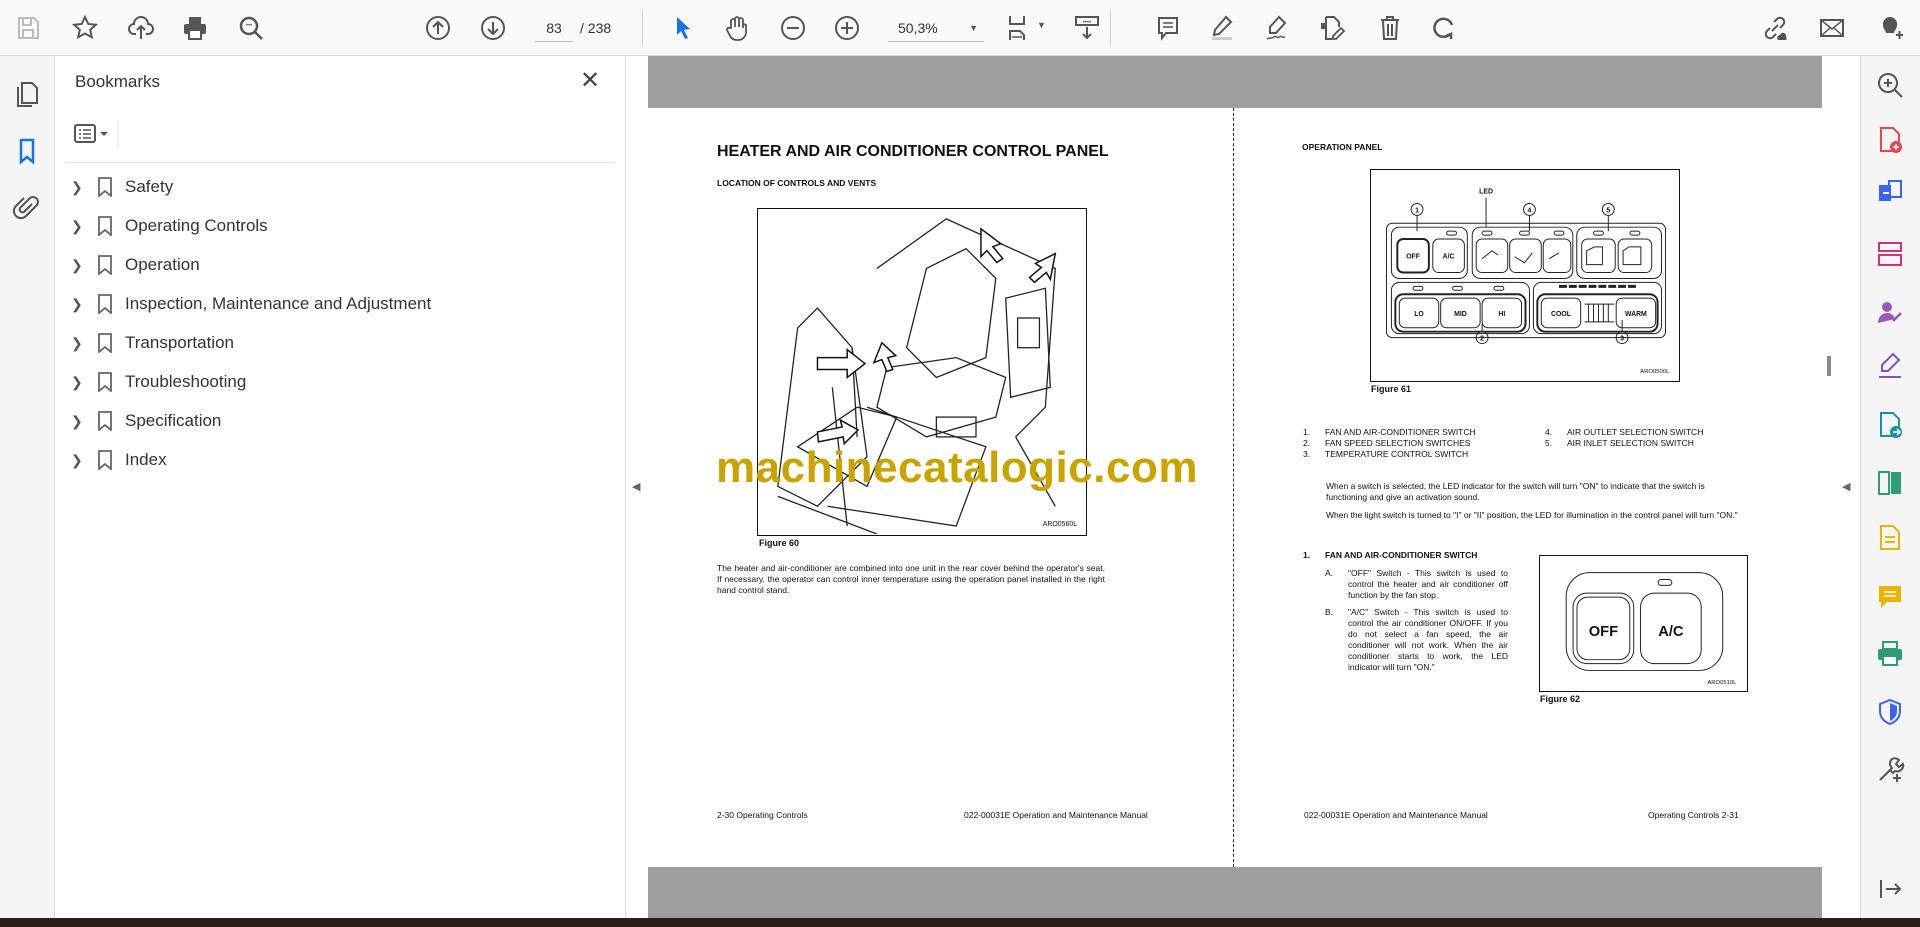  Describe the element at coordinates (1829, 366) in the screenshot. I see `scrollbar-thumb` at that location.